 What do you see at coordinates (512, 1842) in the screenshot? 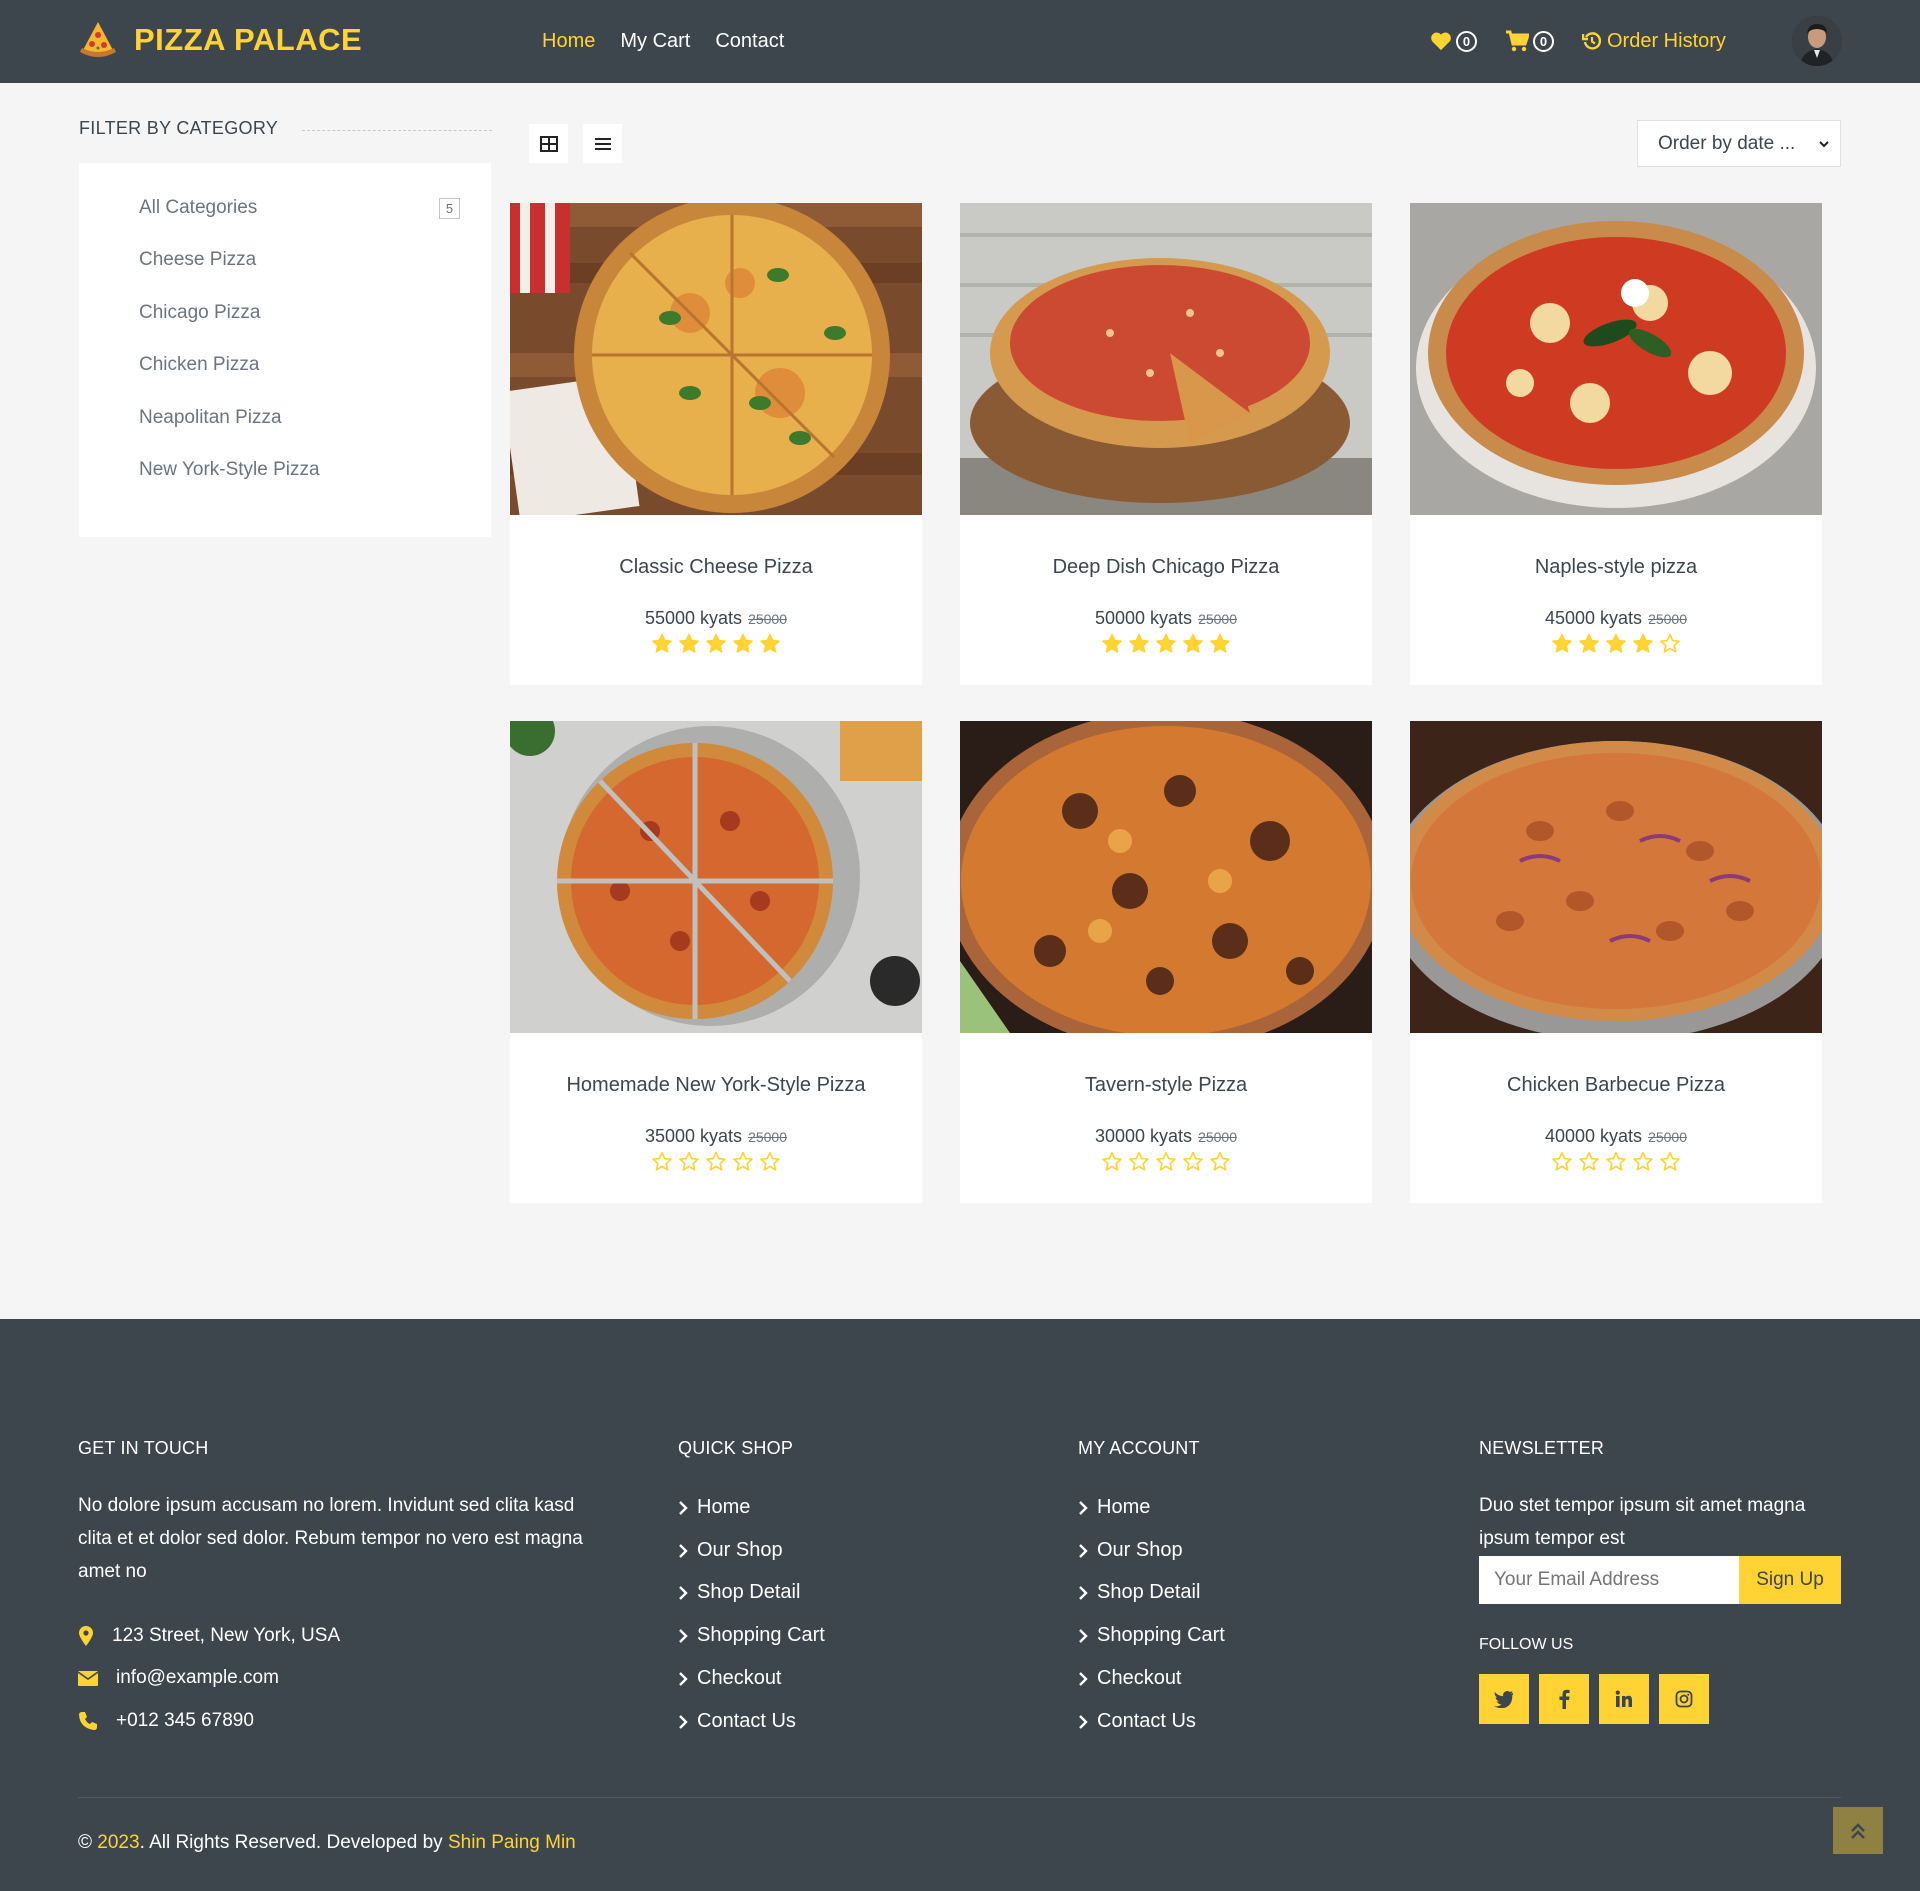
I see `developer-link: Shin Paing Min` at bounding box center [512, 1842].